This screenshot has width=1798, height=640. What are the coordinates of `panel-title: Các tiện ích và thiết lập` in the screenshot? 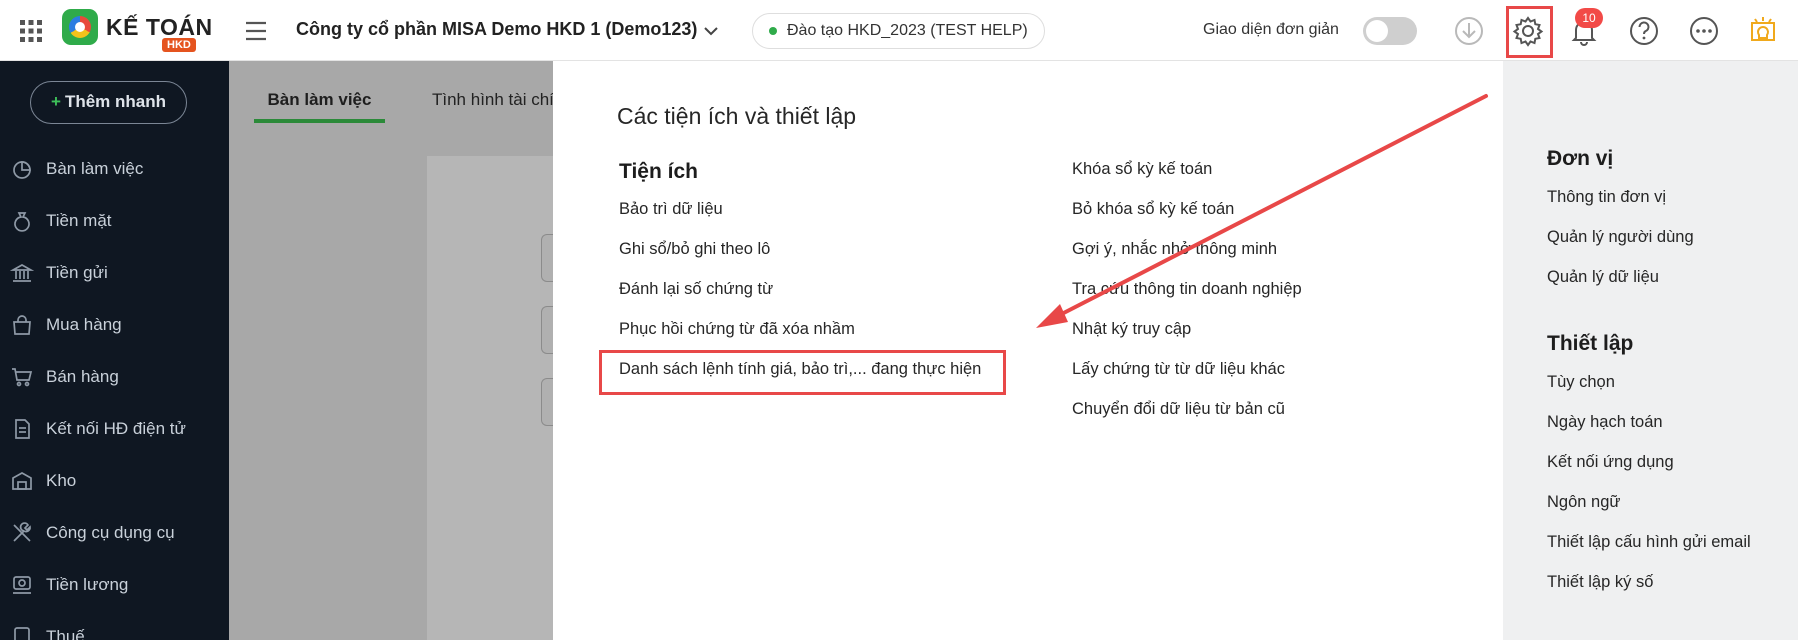 It's located at (737, 116).